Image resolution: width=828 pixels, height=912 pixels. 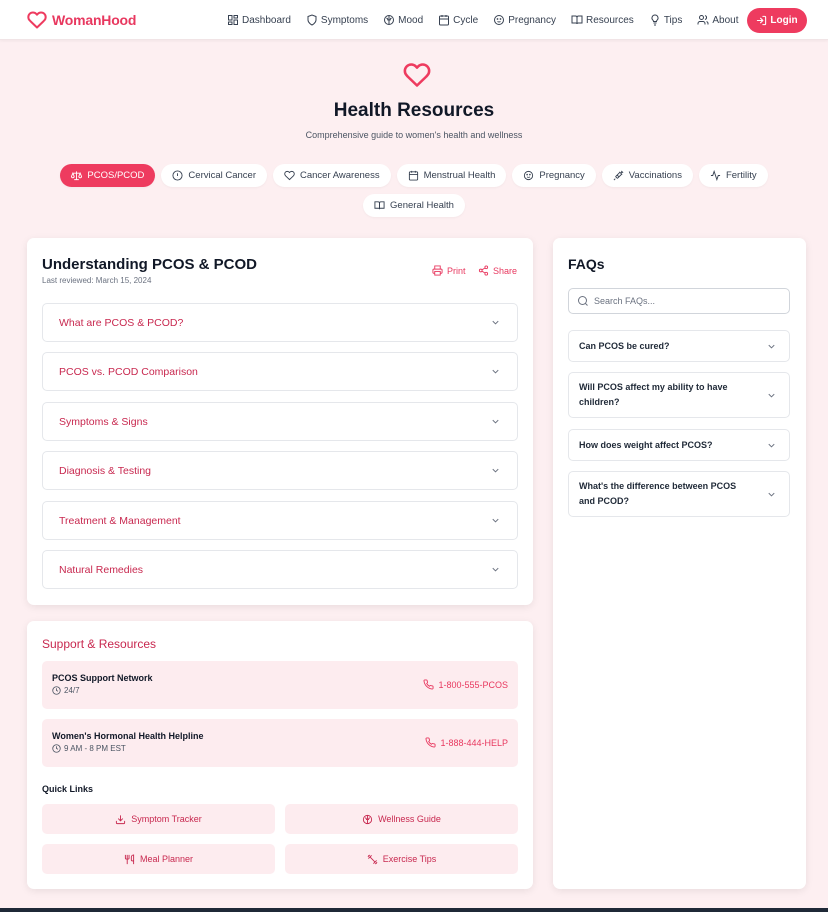 I want to click on tab-vaccinations: Vaccinations, so click(x=647, y=175).